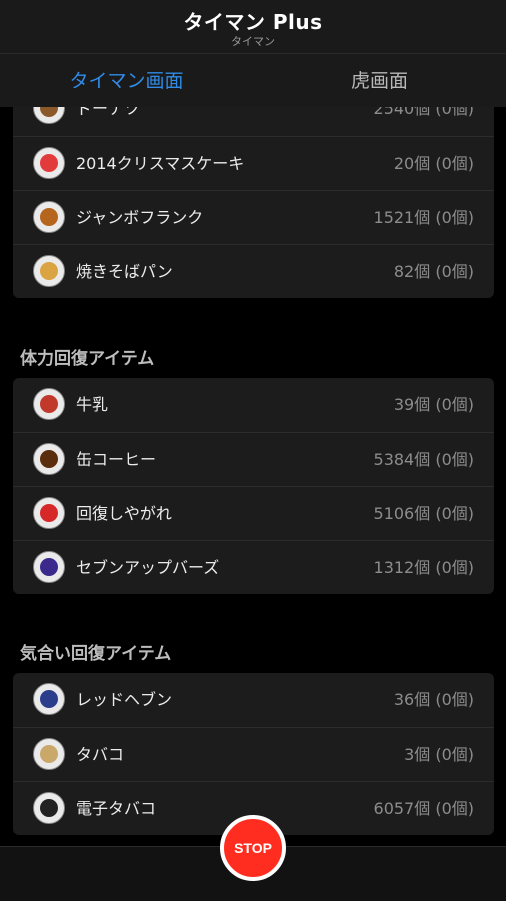  Describe the element at coordinates (253, 848) in the screenshot. I see `stop-button: STOP` at that location.